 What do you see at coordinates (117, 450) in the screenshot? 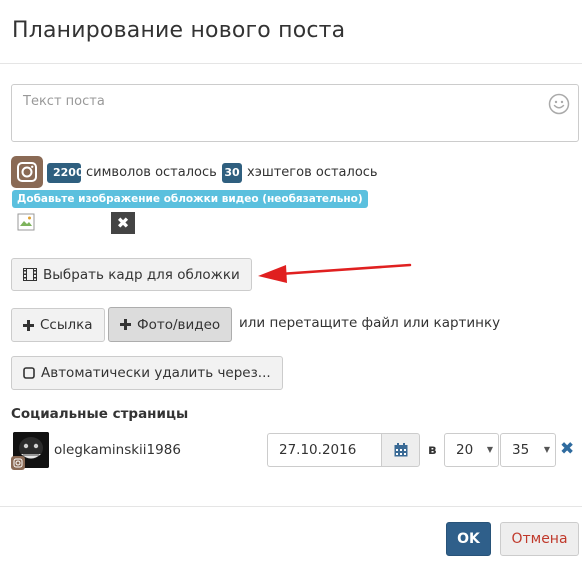
I see `account-name: olegkaminskii1986` at bounding box center [117, 450].